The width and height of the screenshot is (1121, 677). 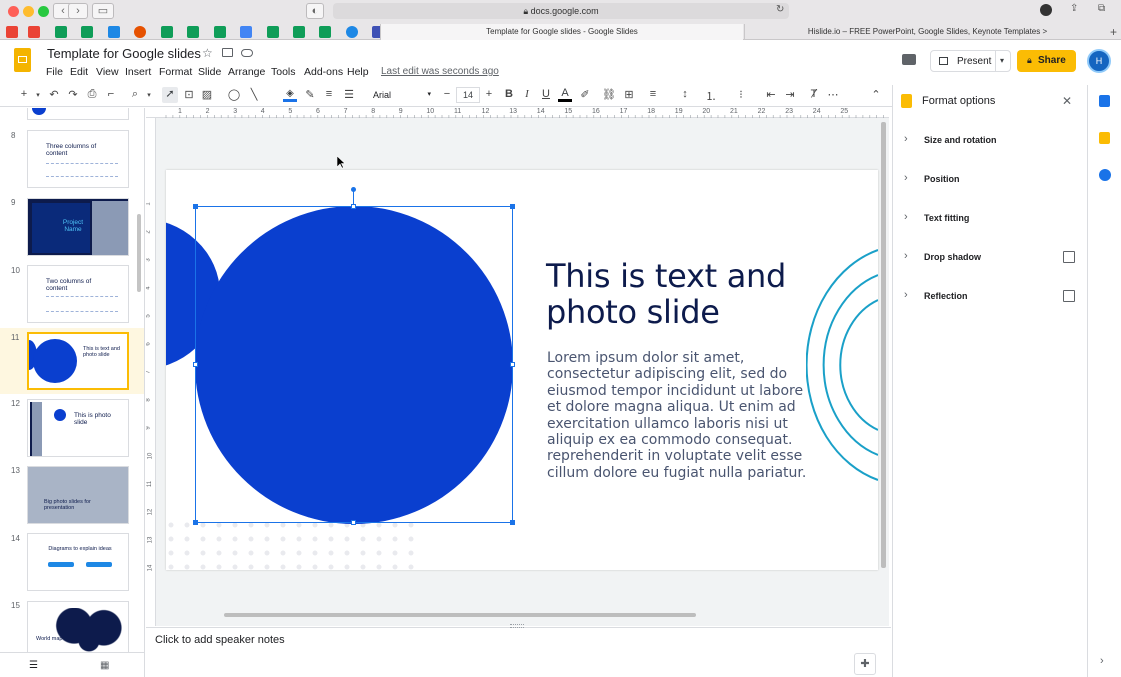 What do you see at coordinates (711, 96) in the screenshot?
I see `numbered-list-icon: ⒈` at bounding box center [711, 96].